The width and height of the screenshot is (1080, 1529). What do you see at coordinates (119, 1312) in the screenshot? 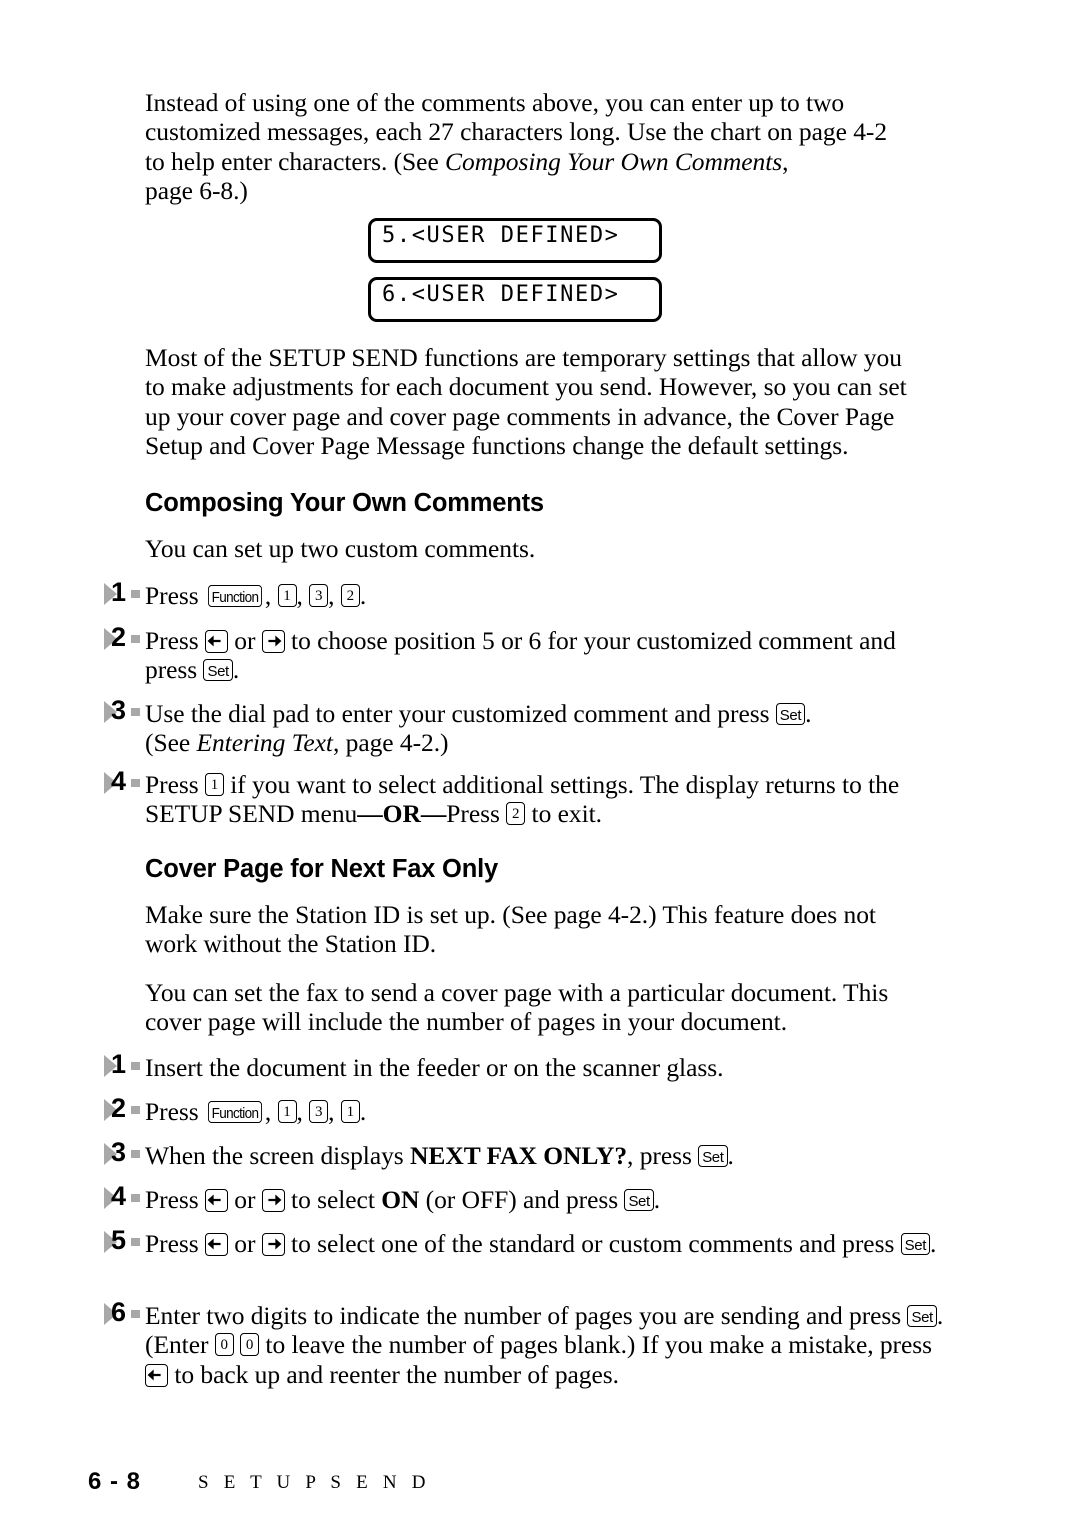
I see `step-number: 6` at bounding box center [119, 1312].